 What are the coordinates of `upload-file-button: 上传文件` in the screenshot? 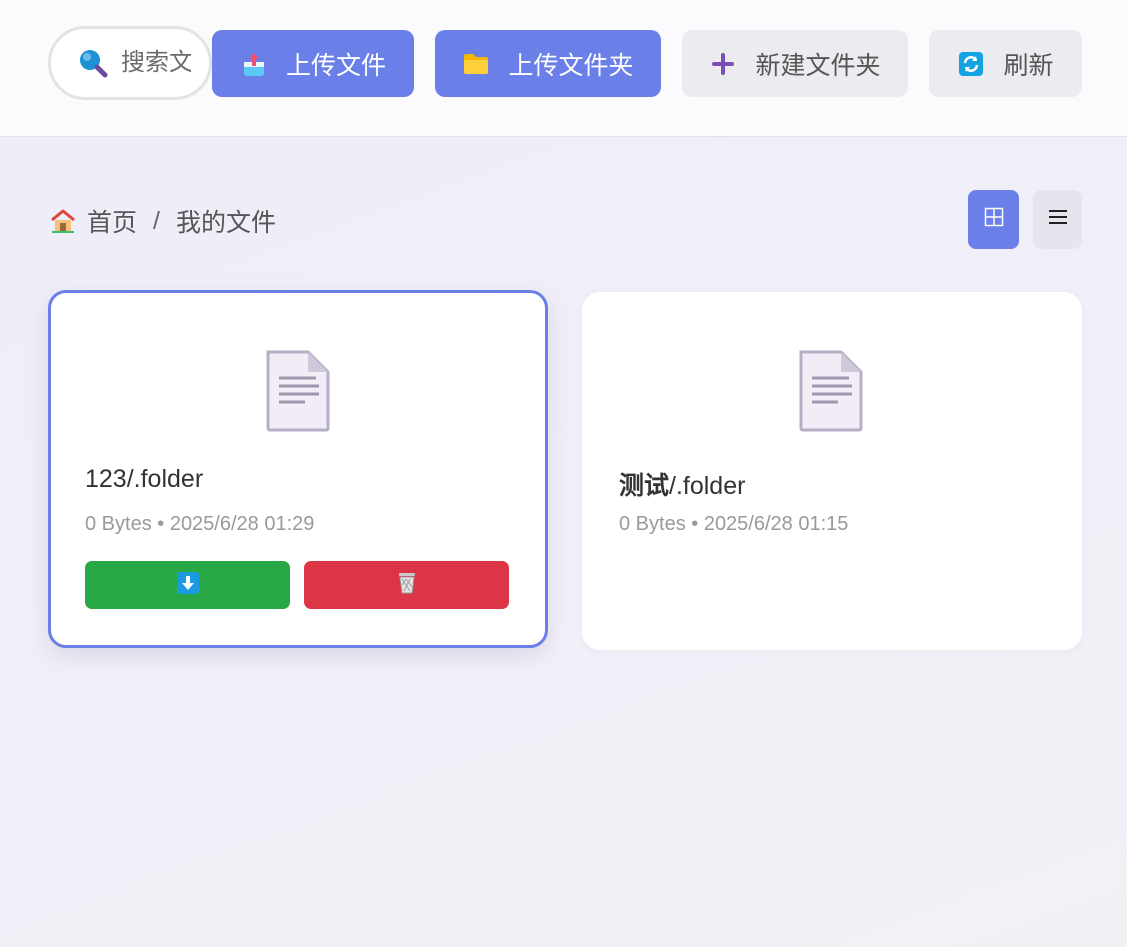 It's located at (313, 63).